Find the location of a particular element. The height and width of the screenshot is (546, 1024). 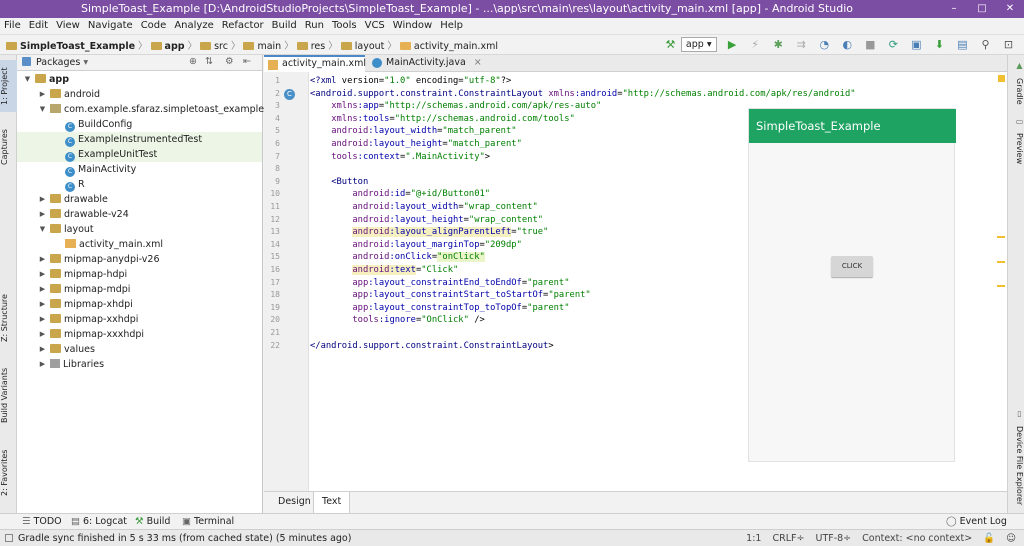

build-hammer-icon: ⚒ is located at coordinates (670, 44).